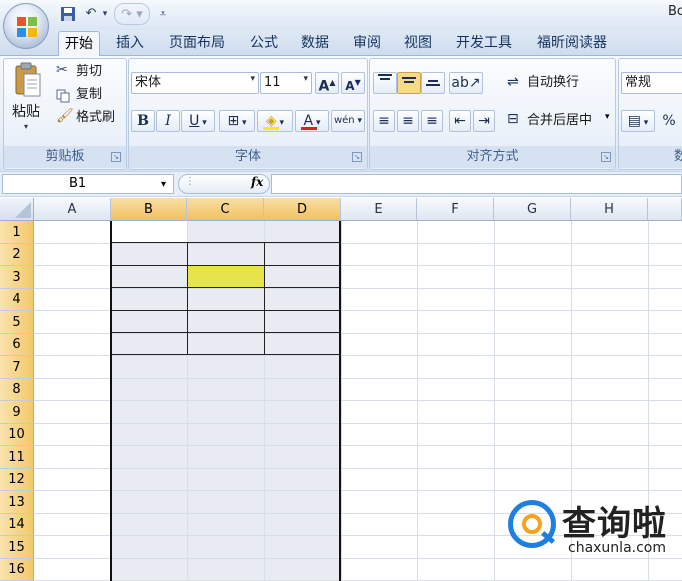  What do you see at coordinates (17, 570) in the screenshot?
I see `row-header: 16` at bounding box center [17, 570].